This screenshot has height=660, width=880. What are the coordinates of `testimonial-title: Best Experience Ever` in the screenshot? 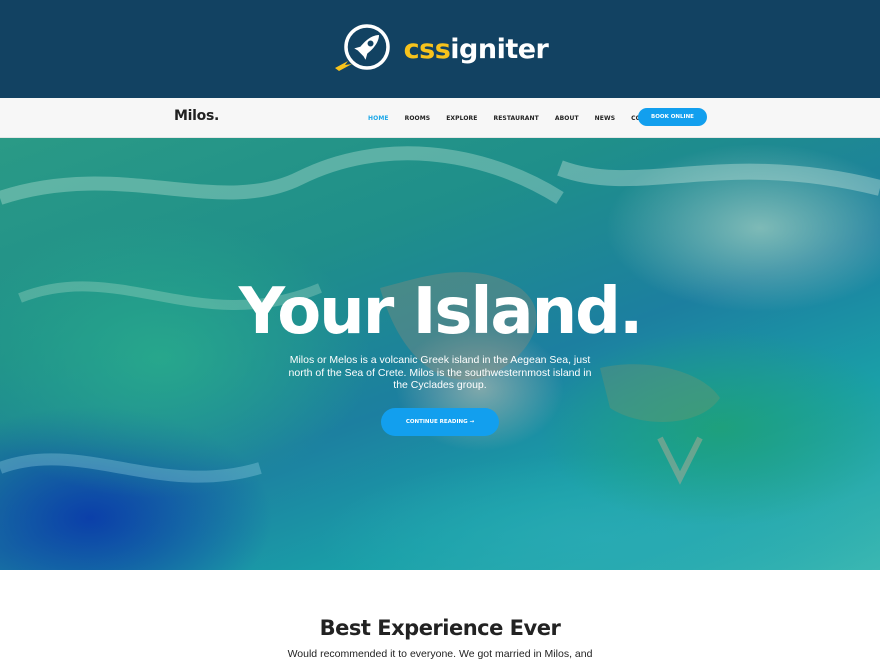 It's located at (440, 628).